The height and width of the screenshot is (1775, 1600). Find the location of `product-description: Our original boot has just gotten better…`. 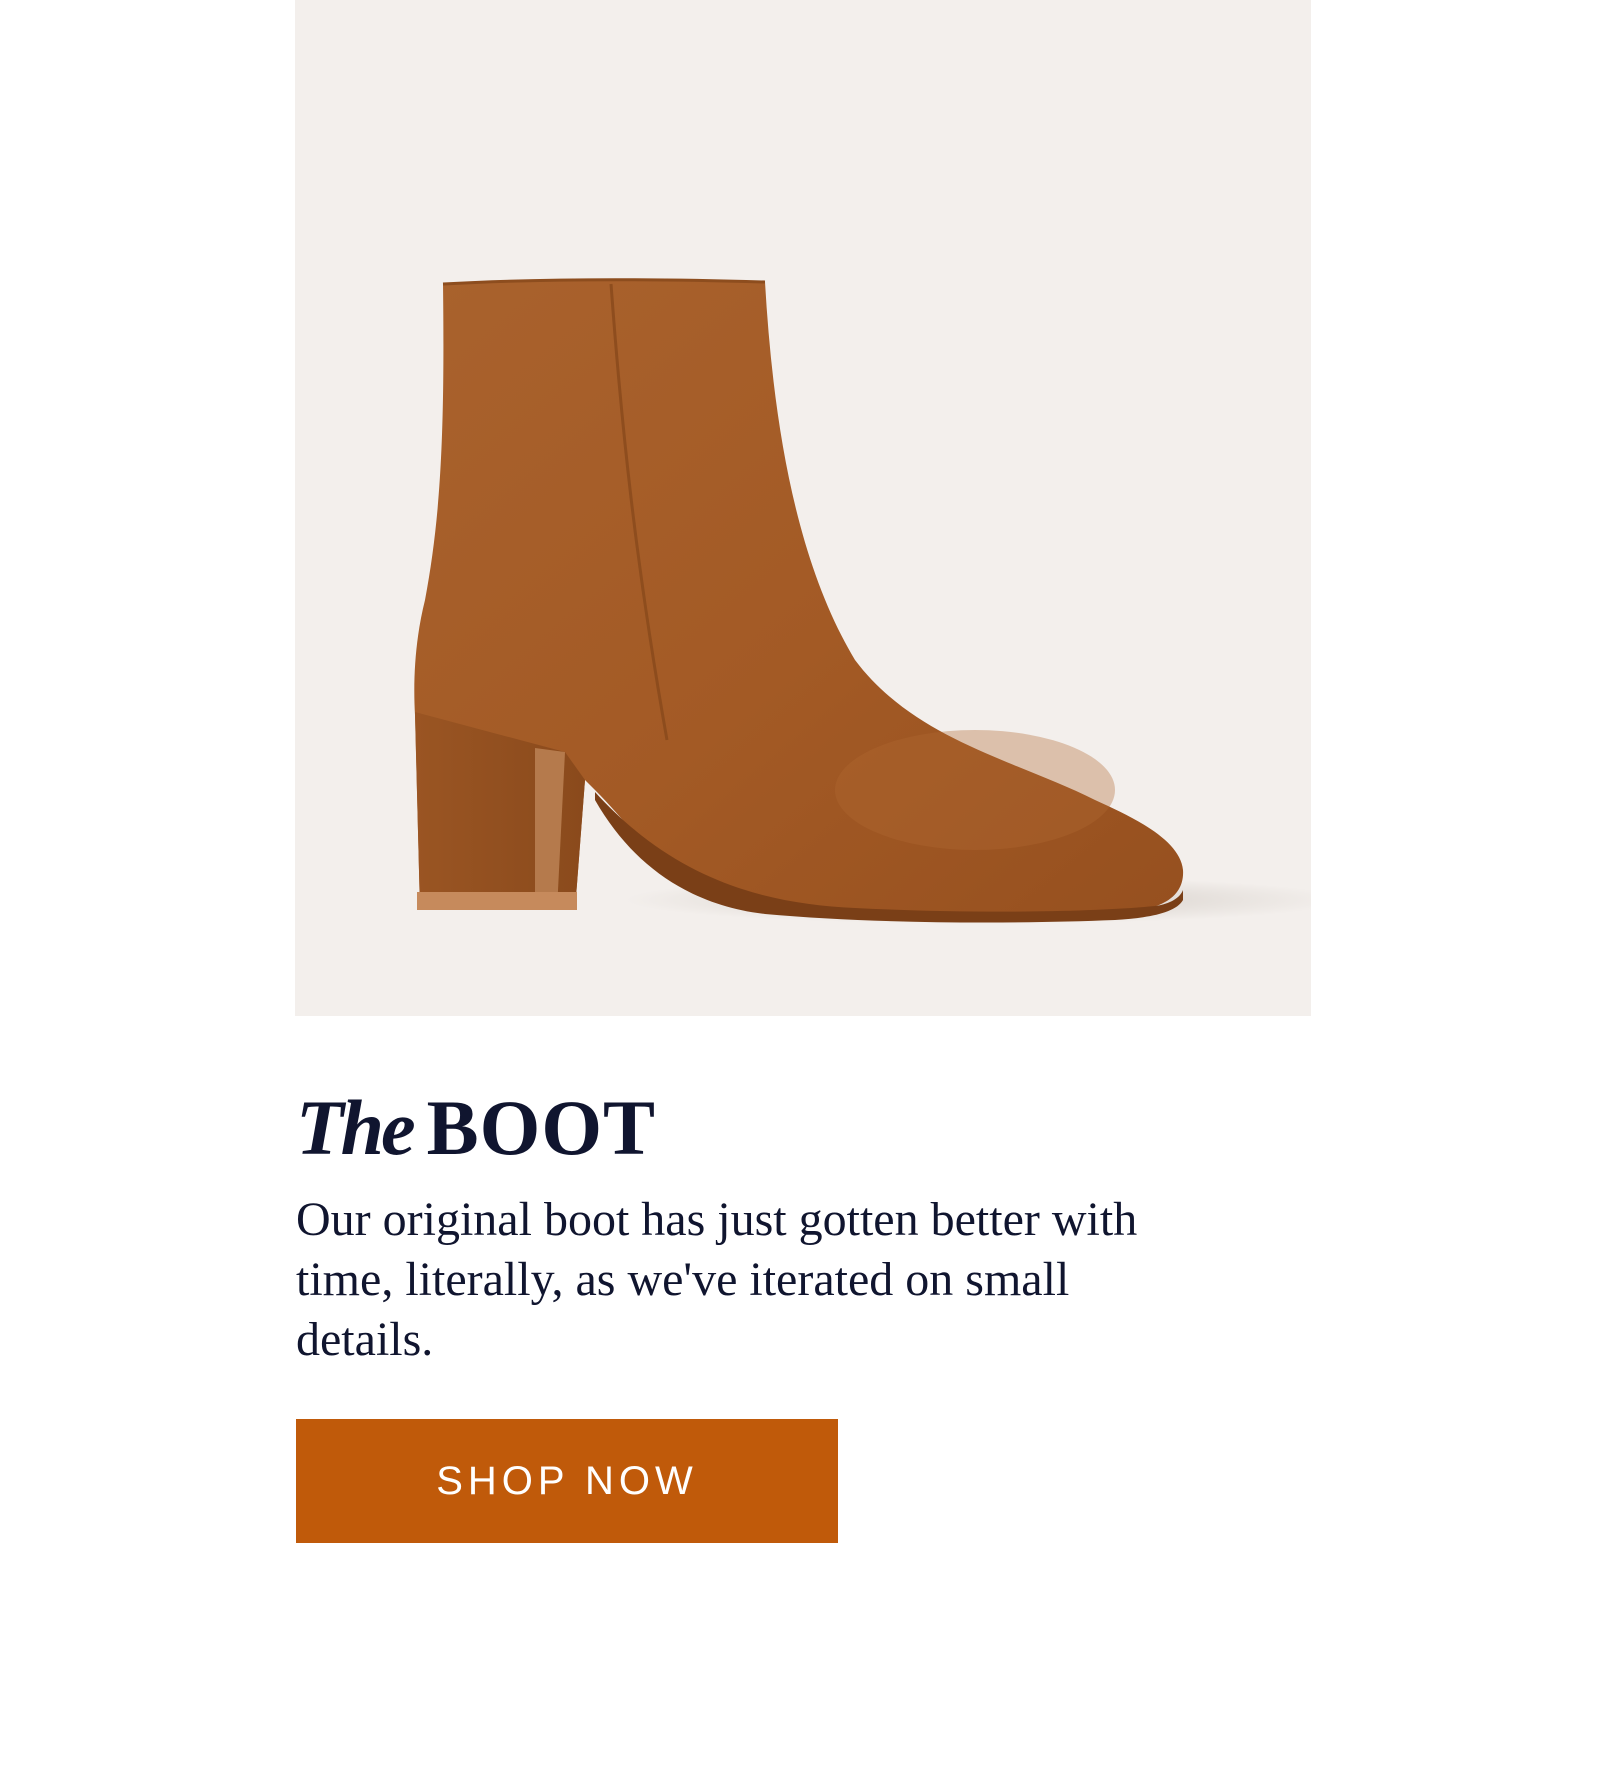

product-description: Our original boot has just gotten better… is located at coordinates (717, 1279).